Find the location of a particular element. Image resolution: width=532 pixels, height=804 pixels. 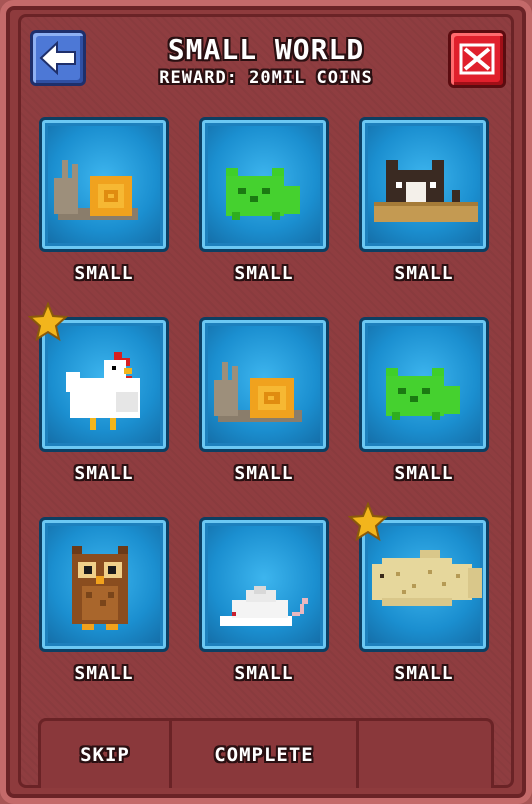

animal-card-cat-in-box is located at coordinates (424, 184).